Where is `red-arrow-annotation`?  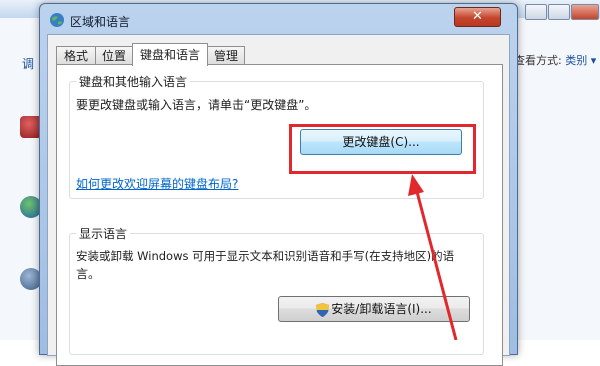 red-arrow-annotation is located at coordinates (433, 257).